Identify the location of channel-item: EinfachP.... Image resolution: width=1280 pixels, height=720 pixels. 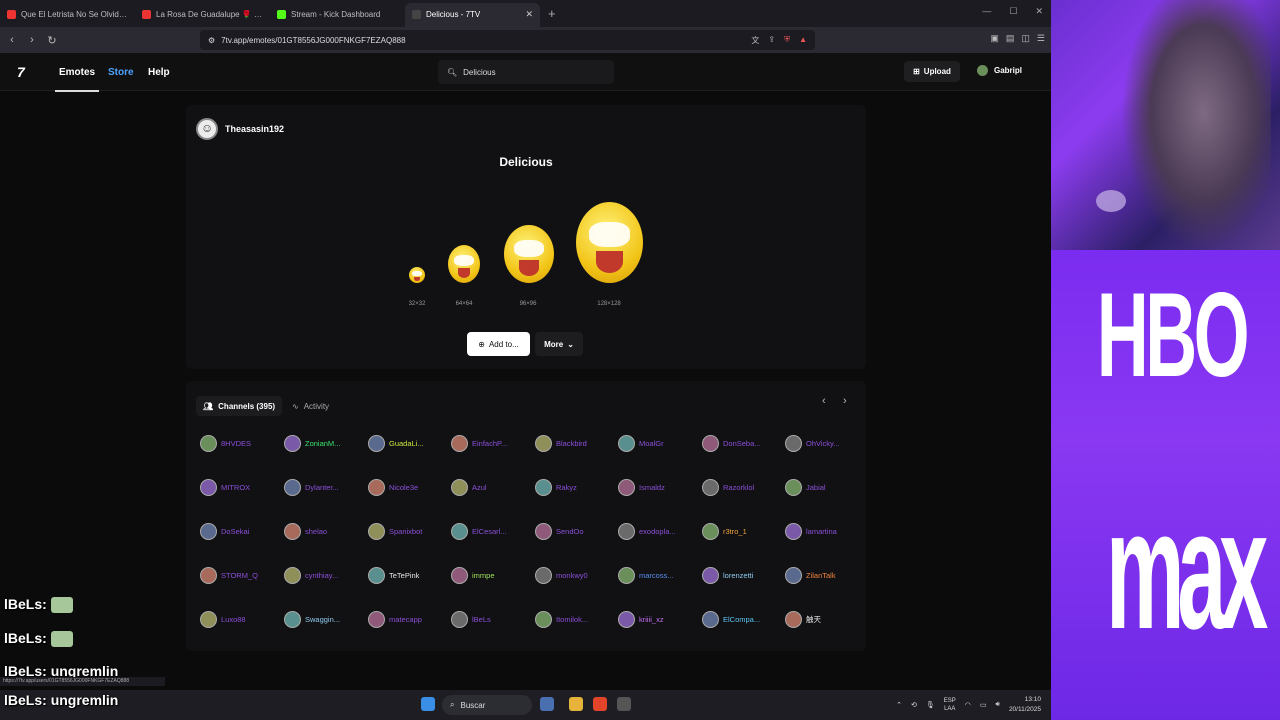
(491, 443).